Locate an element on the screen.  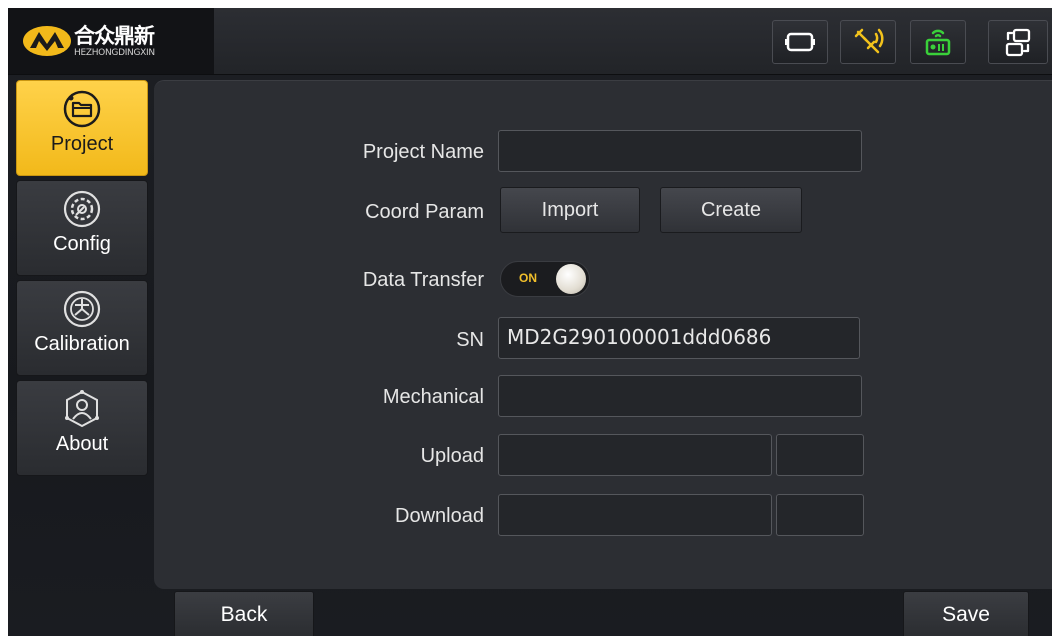
import-button: Import is located at coordinates (570, 210).